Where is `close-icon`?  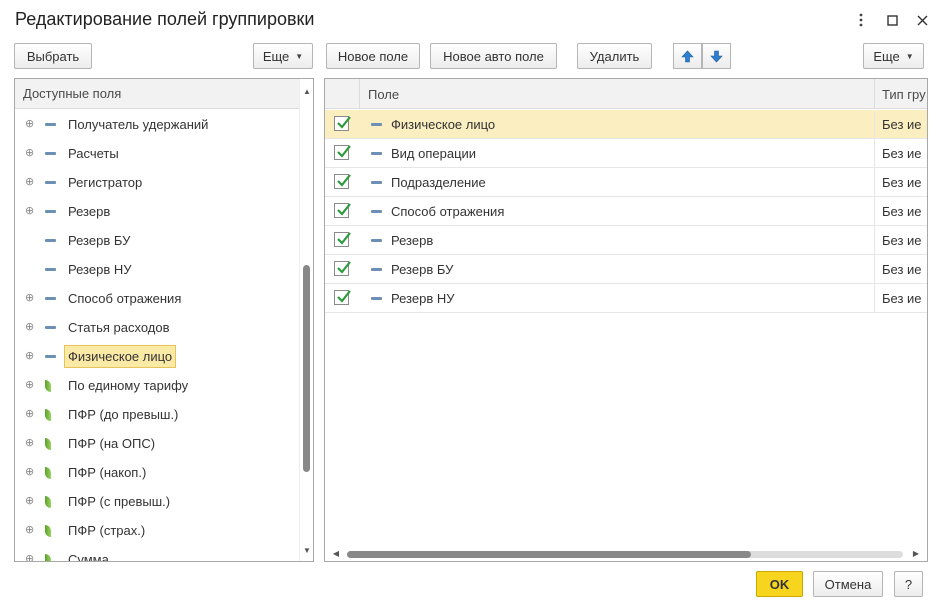 close-icon is located at coordinates (922, 20).